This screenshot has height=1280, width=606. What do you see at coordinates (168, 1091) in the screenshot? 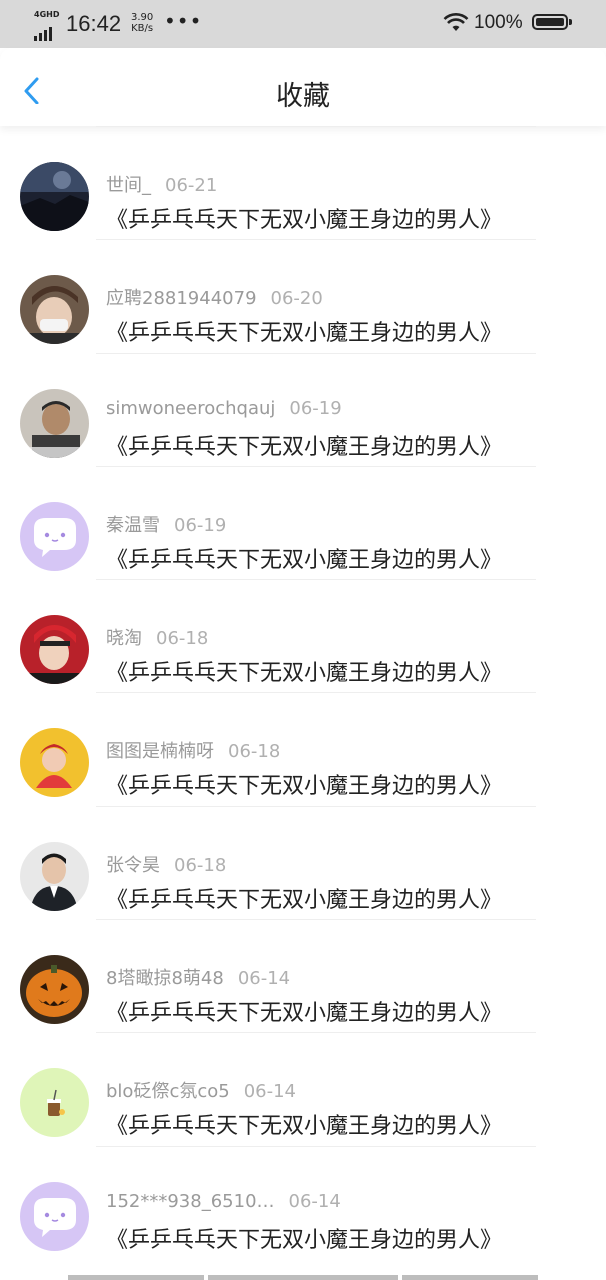
I see `username: blo砭傺c氛co5` at bounding box center [168, 1091].